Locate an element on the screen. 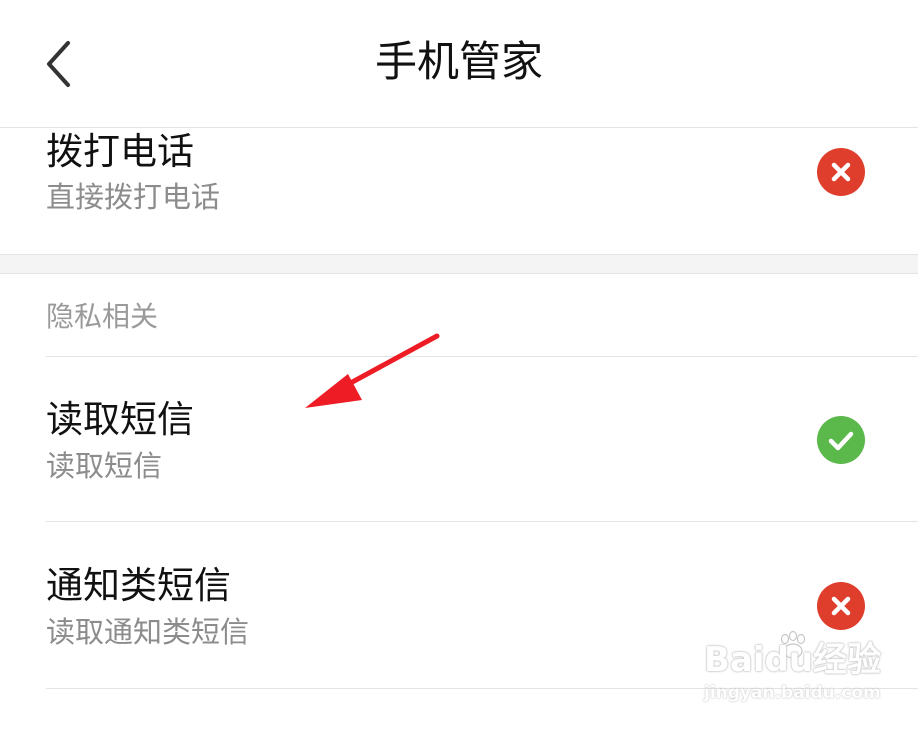 The height and width of the screenshot is (730, 918). section-divider is located at coordinates (482, 356).